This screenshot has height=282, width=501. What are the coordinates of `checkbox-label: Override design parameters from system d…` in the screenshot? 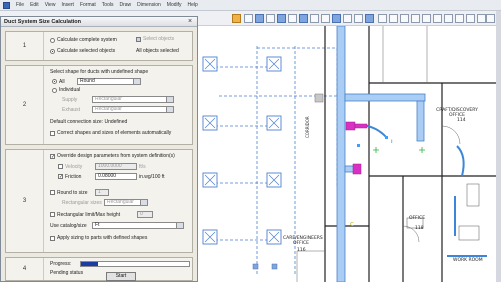 It's located at (116, 156).